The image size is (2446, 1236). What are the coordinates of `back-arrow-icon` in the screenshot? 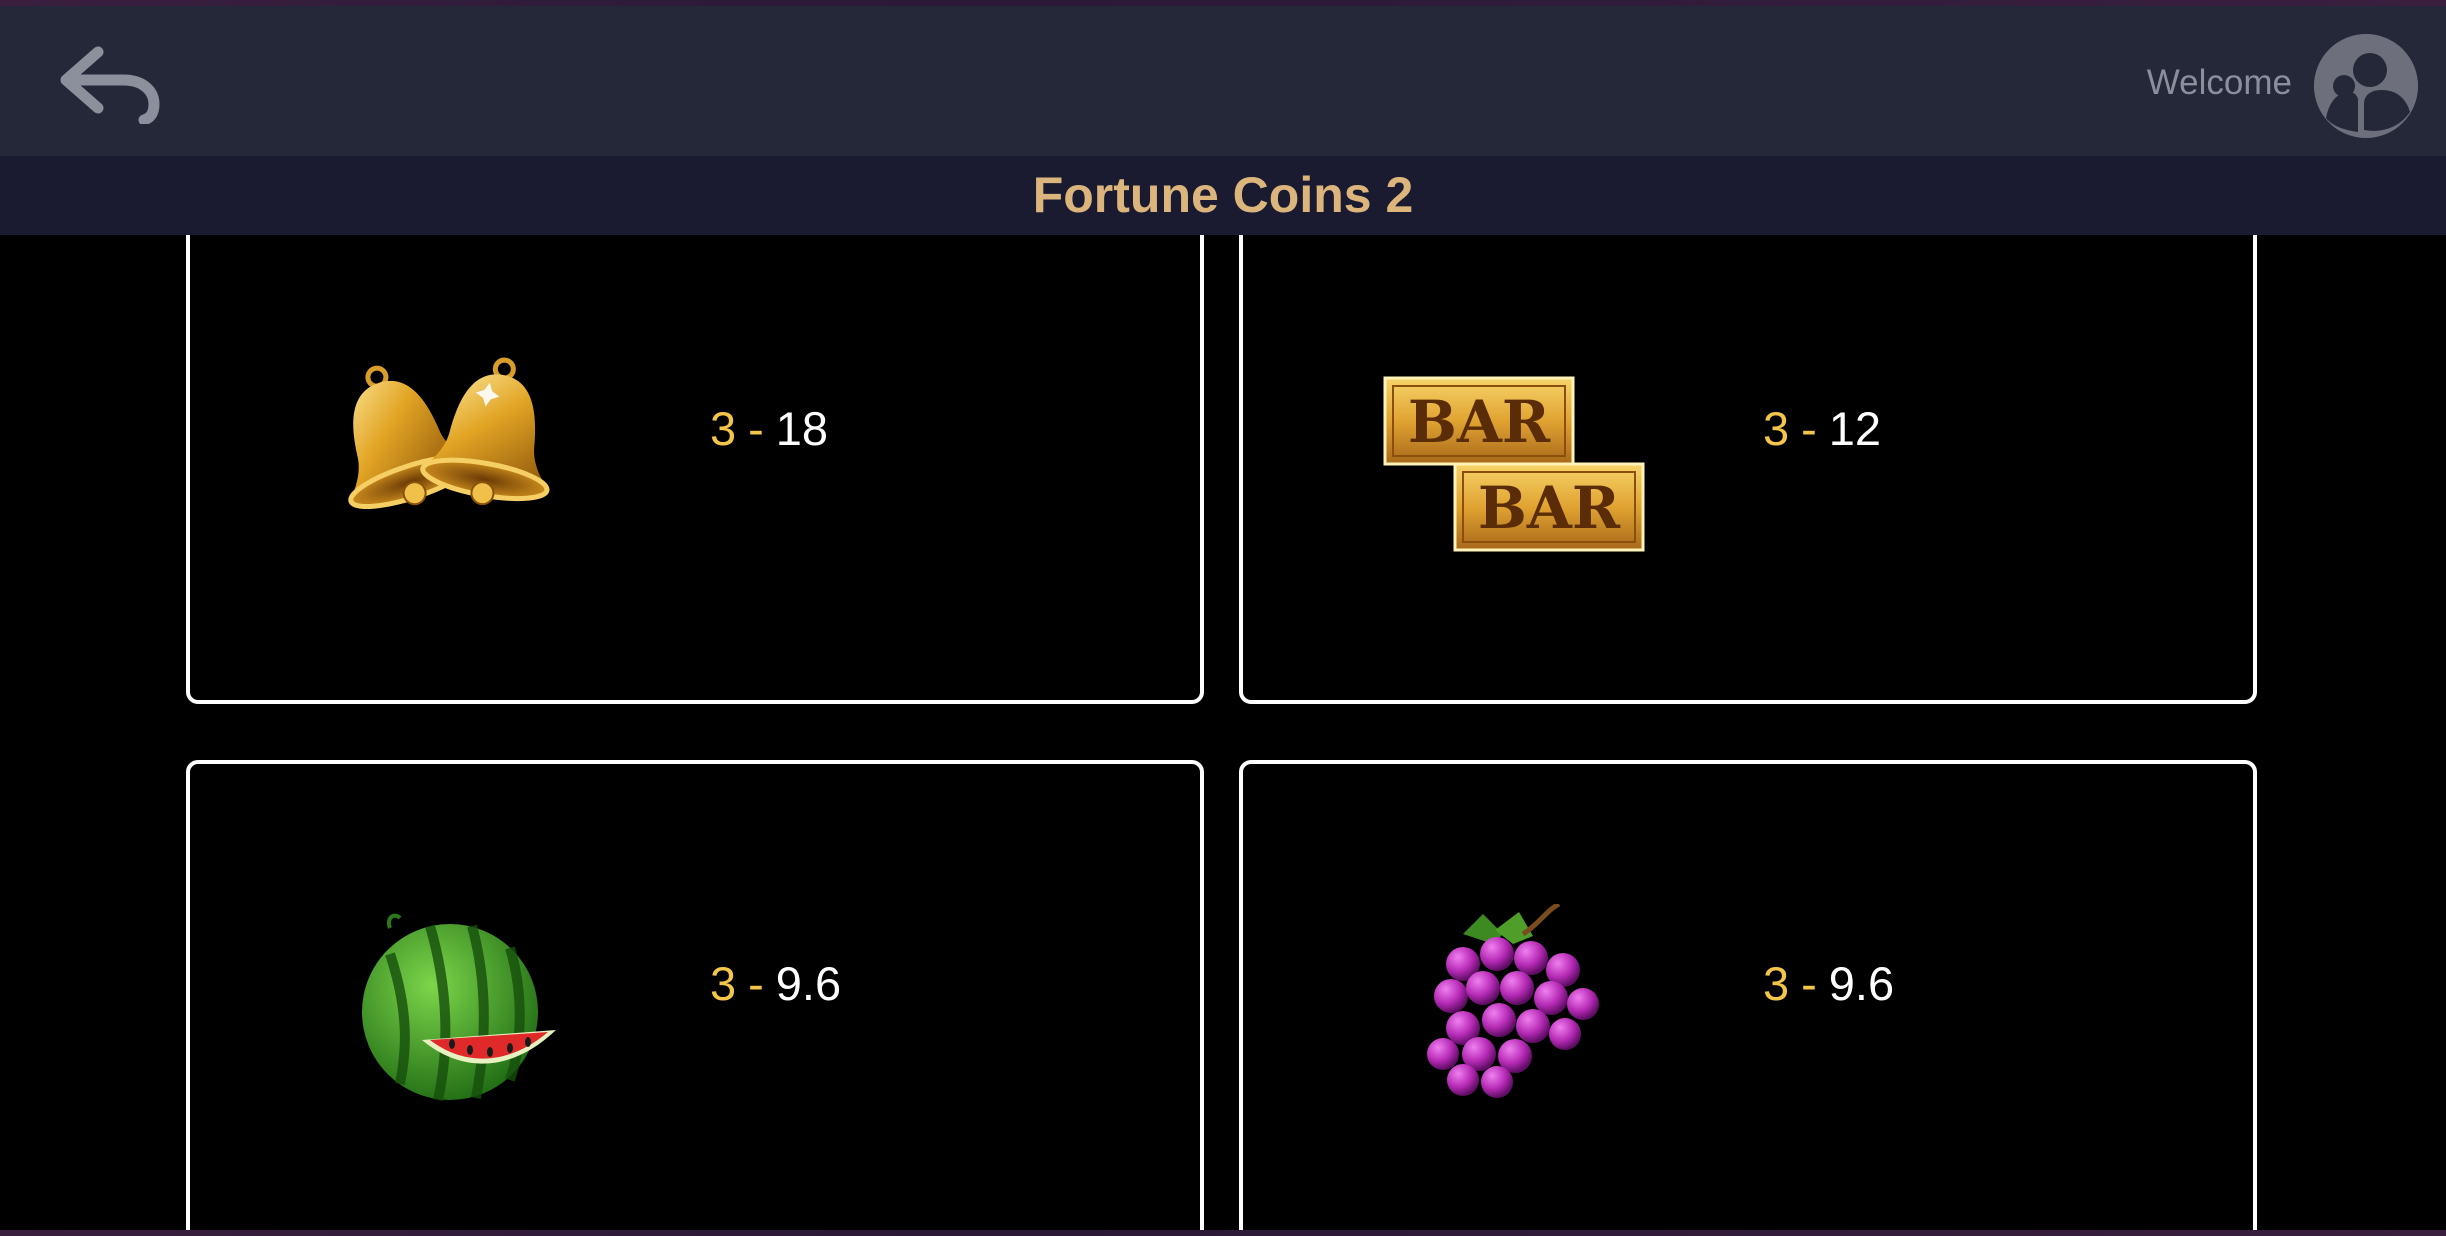 It's located at (110, 86).